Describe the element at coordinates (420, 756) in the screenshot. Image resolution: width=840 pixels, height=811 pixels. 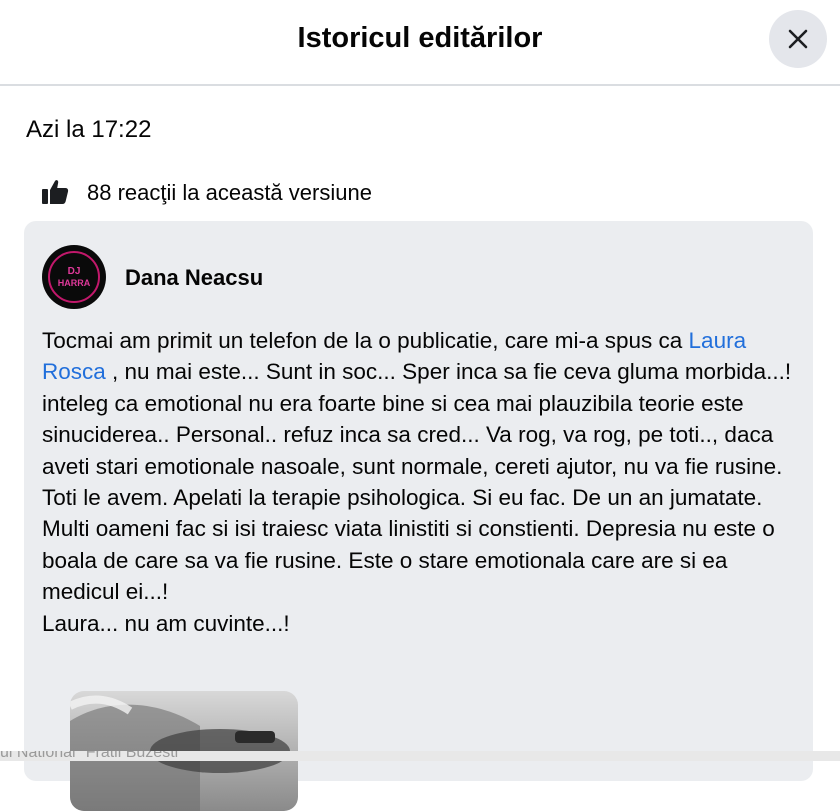
I see `background-page-strip: ul National "Fratii Buzesti"` at that location.